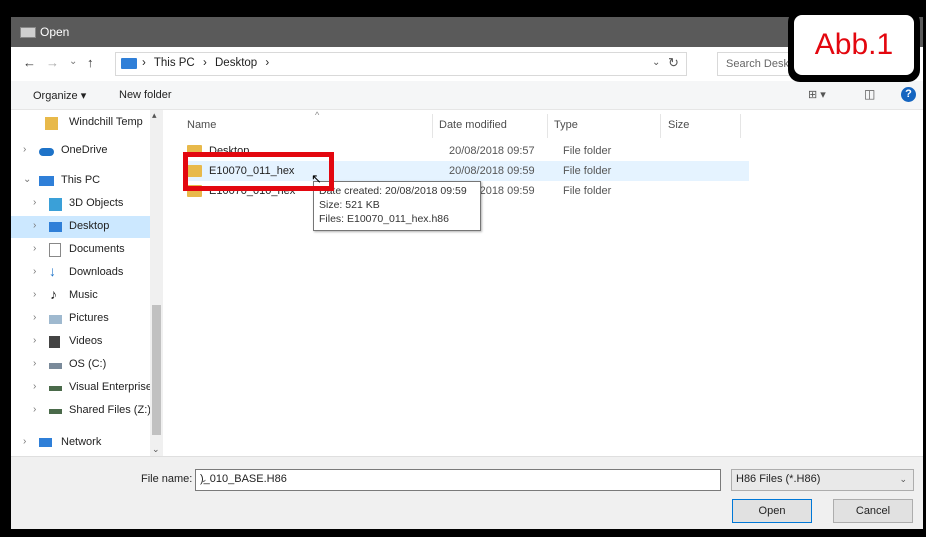  What do you see at coordinates (52, 271) in the screenshot?
I see `download-icon: ↓` at bounding box center [52, 271].